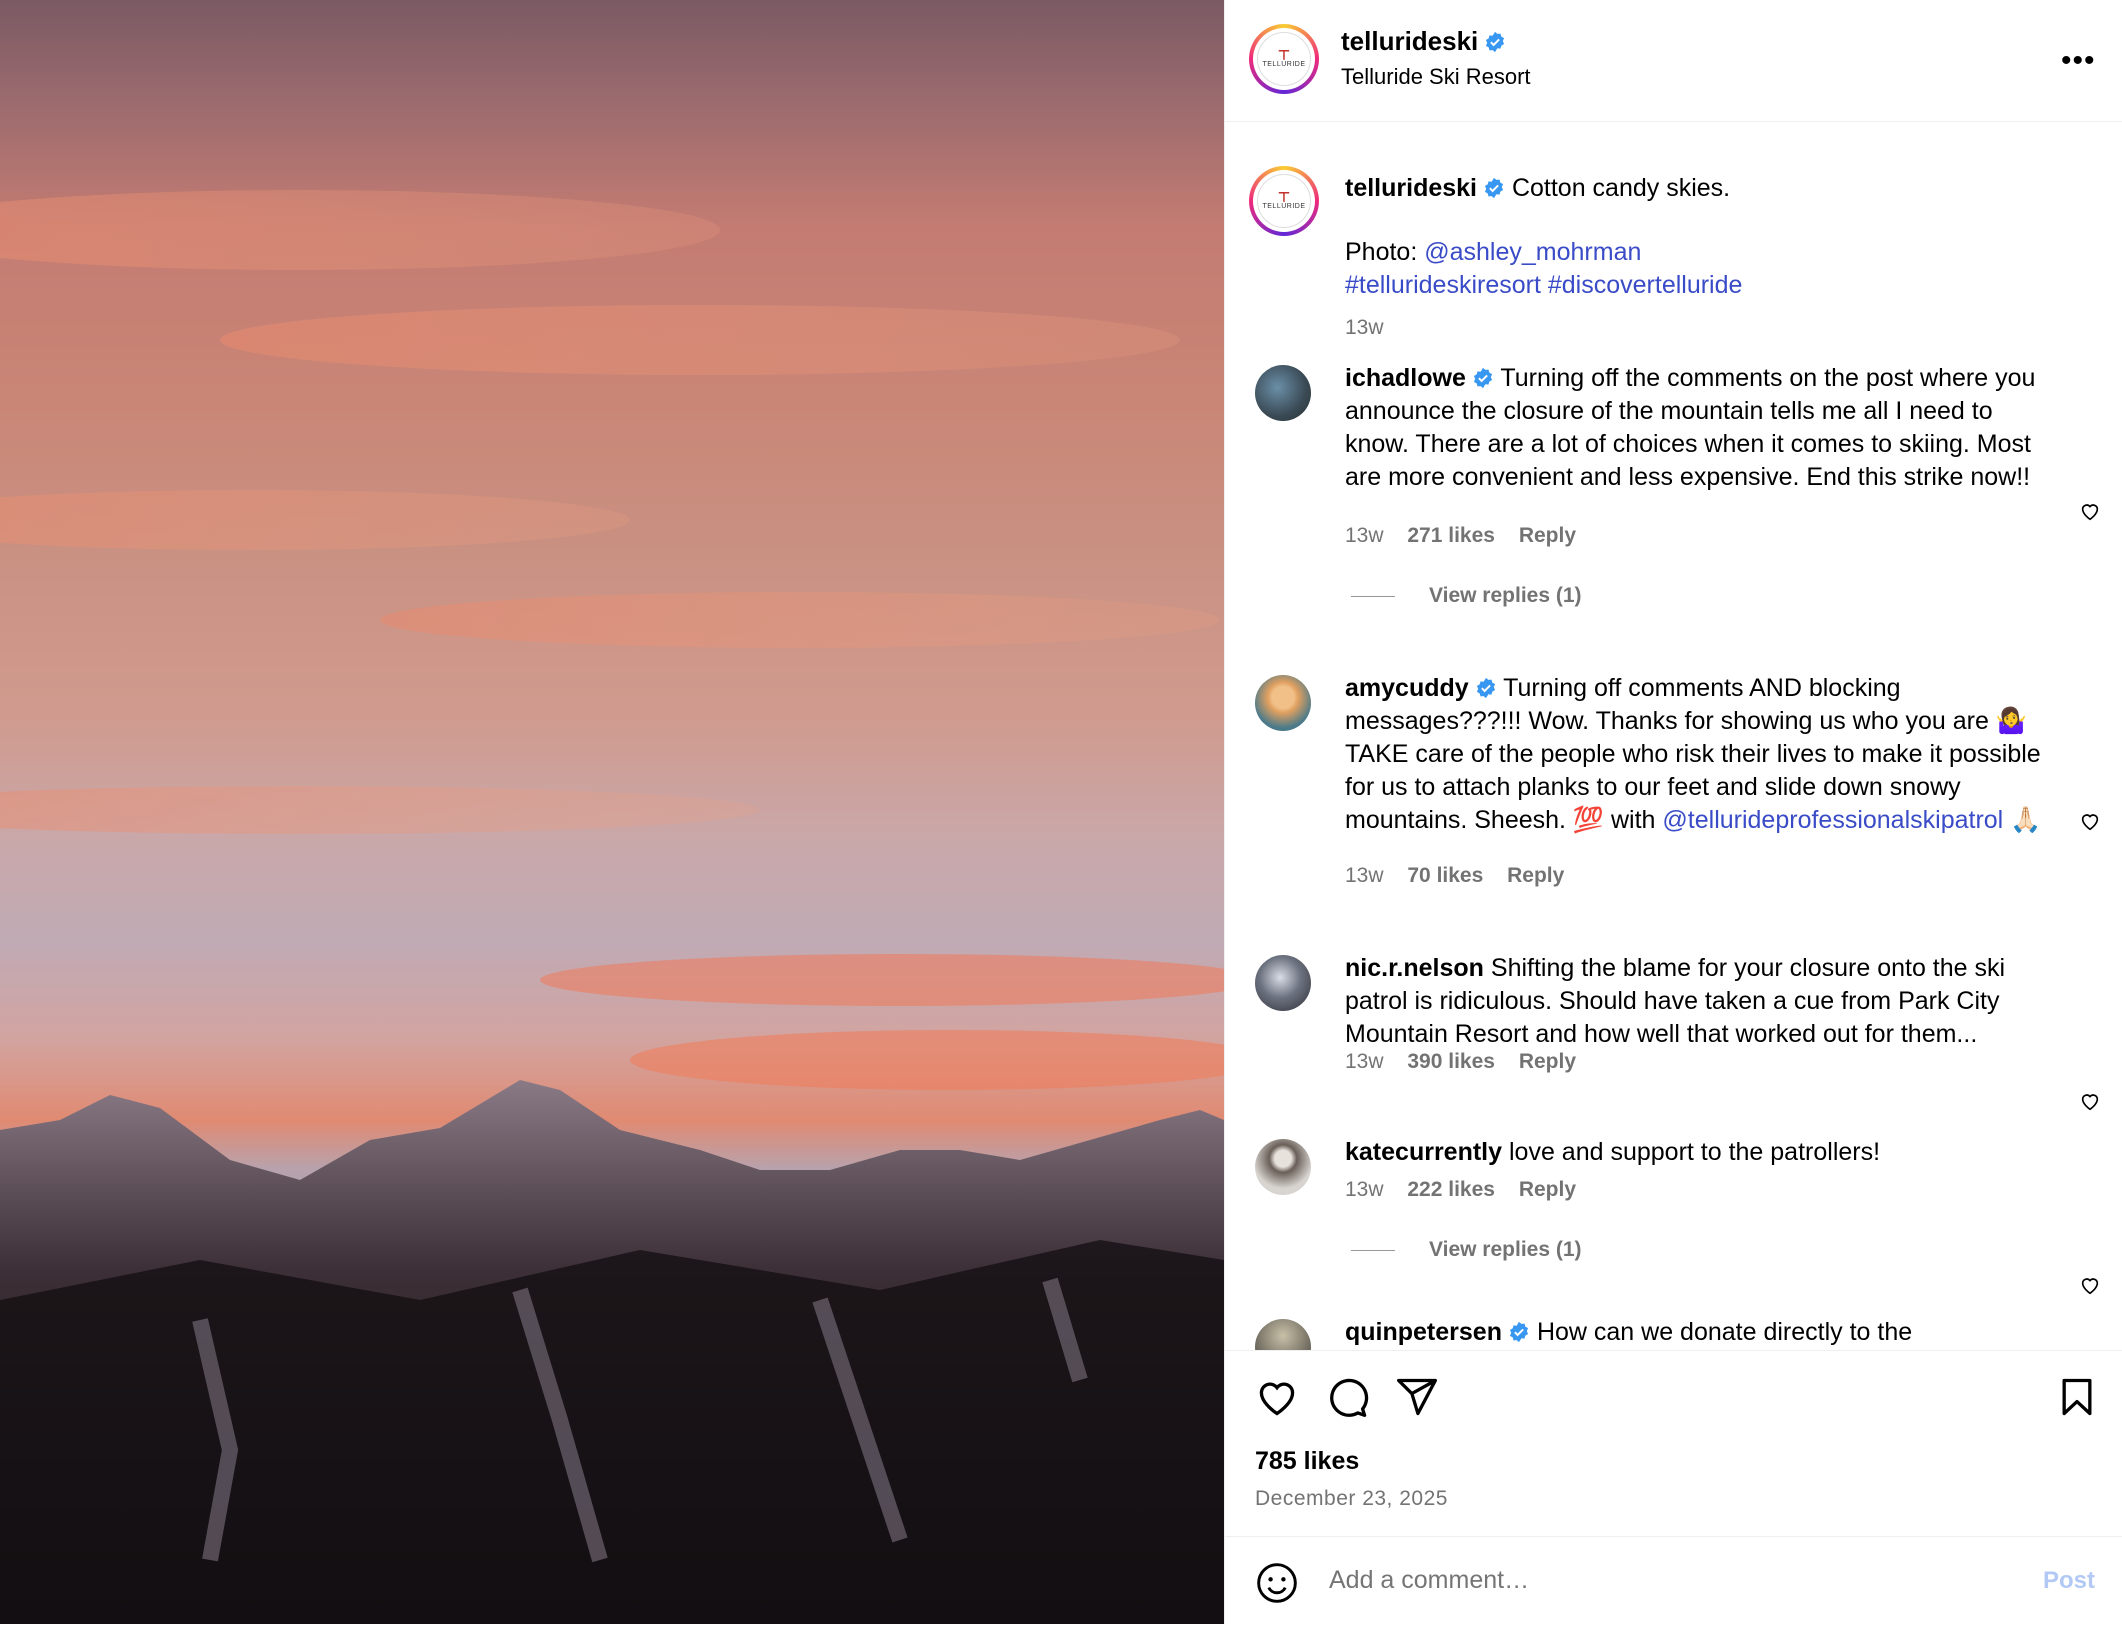 The width and height of the screenshot is (2122, 1625). I want to click on post-comment-button: Post, so click(2069, 1581).